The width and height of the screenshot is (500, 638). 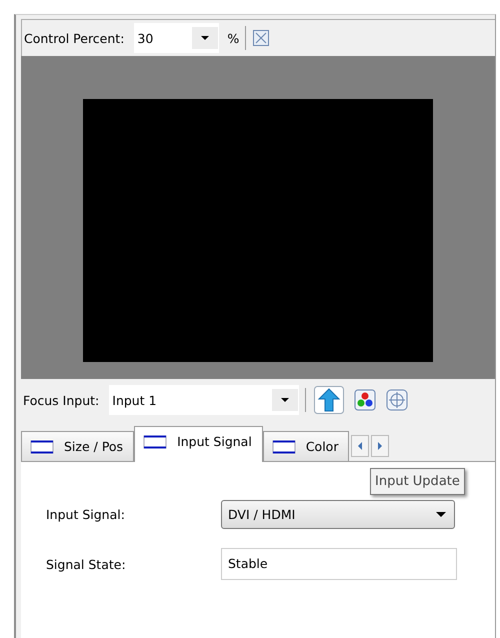 I want to click on left-triangle-icon, so click(x=360, y=446).